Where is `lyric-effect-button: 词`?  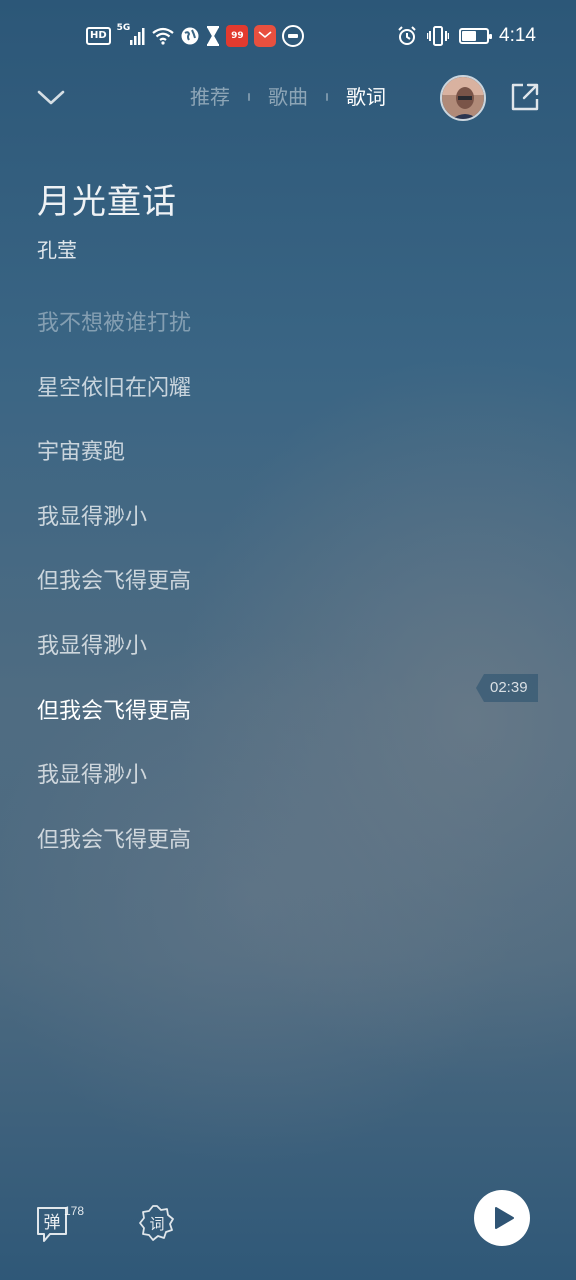
lyric-effect-button: 词 is located at coordinates (157, 1223).